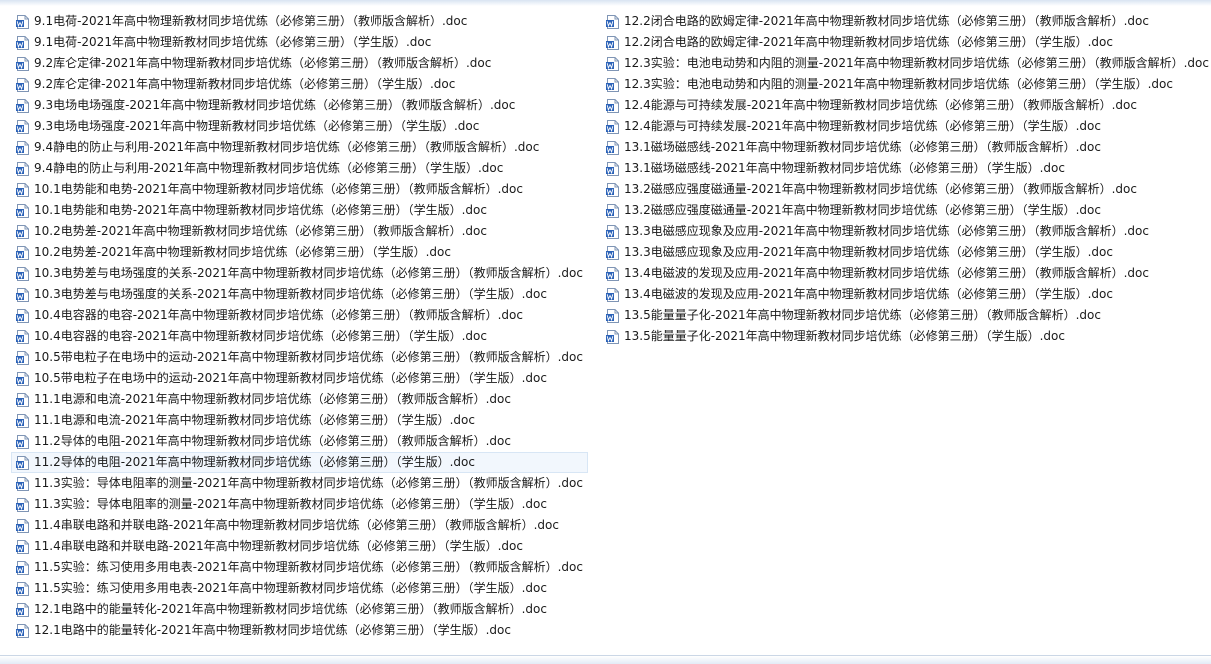 The width and height of the screenshot is (1211, 664). What do you see at coordinates (233, 42) in the screenshot?
I see `file-name-label: 9.1电荷-2021年高中物理新教材同步培优练（必修第三册）（学生版）.doc` at bounding box center [233, 42].